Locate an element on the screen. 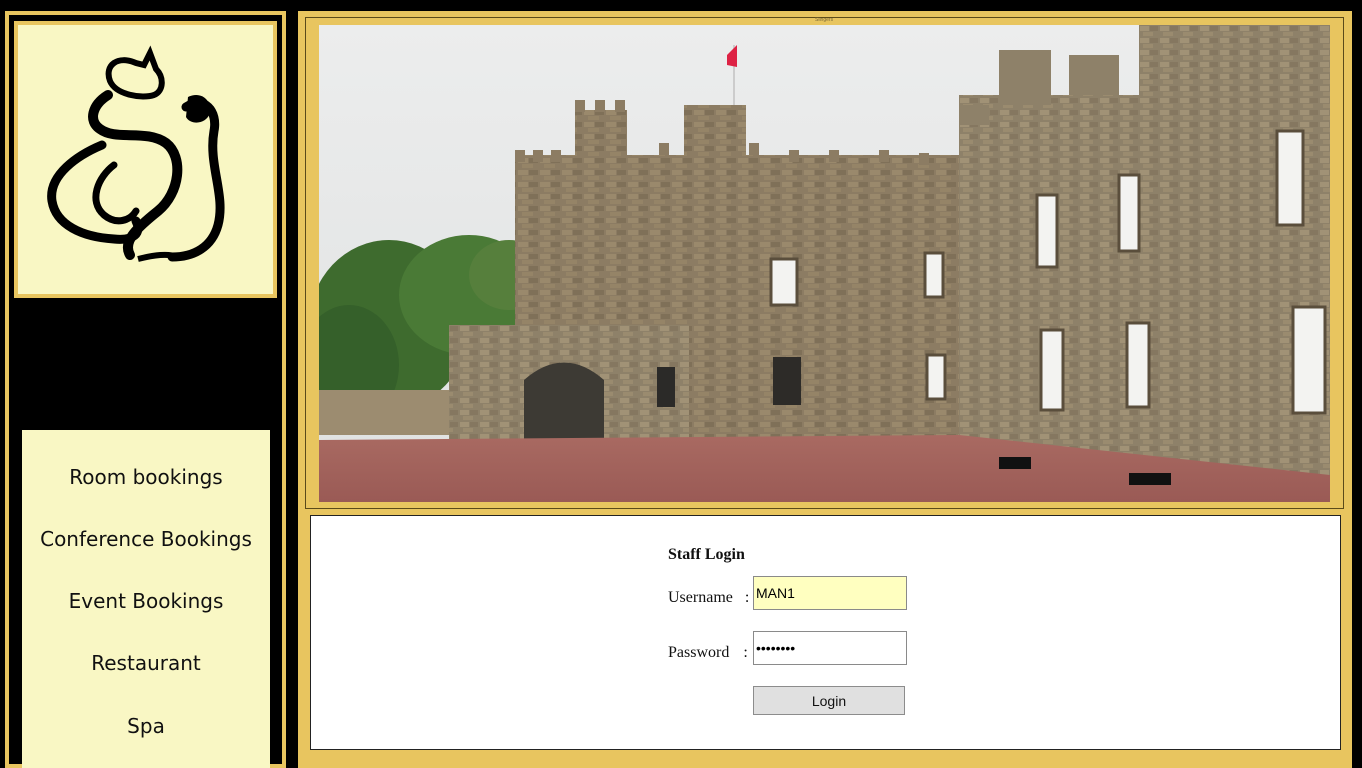 This screenshot has width=1362, height=768. nav-item-restaurant: Restaurant is located at coordinates (146, 663).